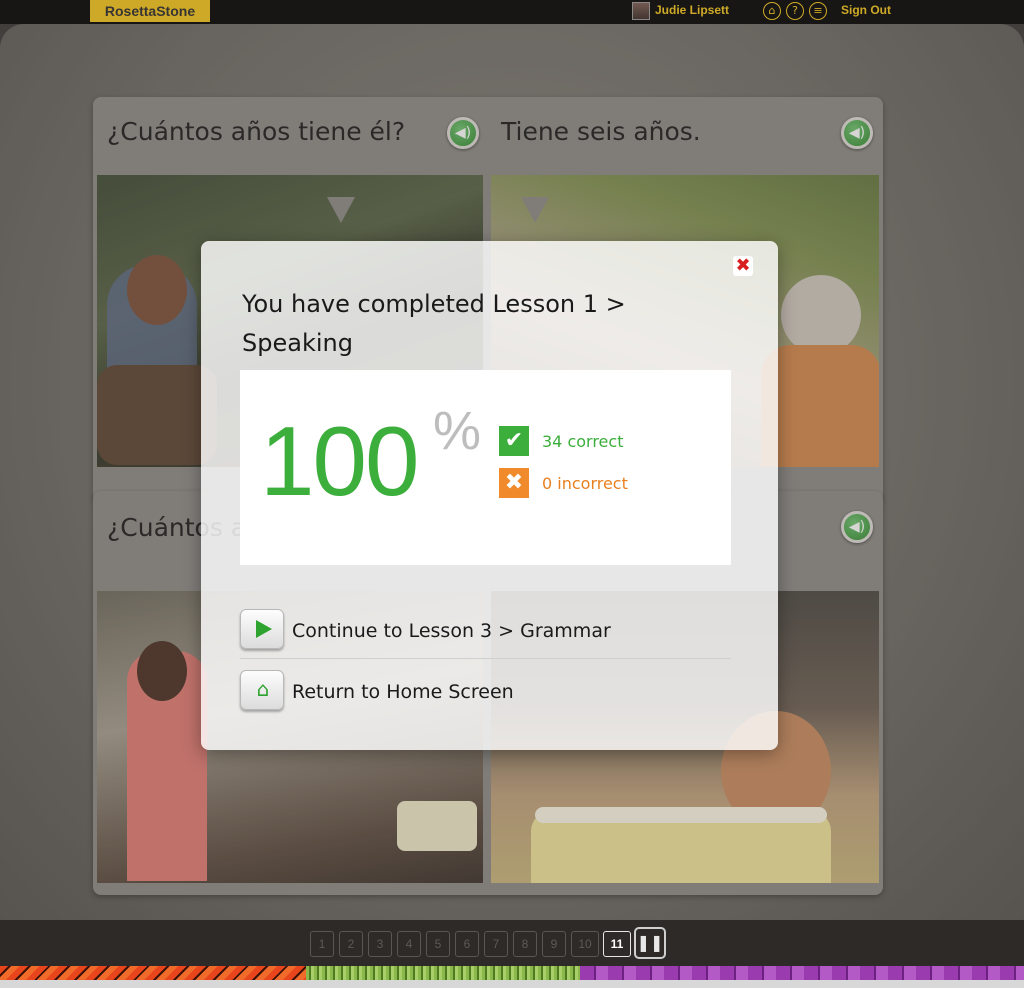 Image resolution: width=1024 pixels, height=988 pixels. Describe the element at coordinates (554, 944) in the screenshot. I see `pager-item: 9` at that location.